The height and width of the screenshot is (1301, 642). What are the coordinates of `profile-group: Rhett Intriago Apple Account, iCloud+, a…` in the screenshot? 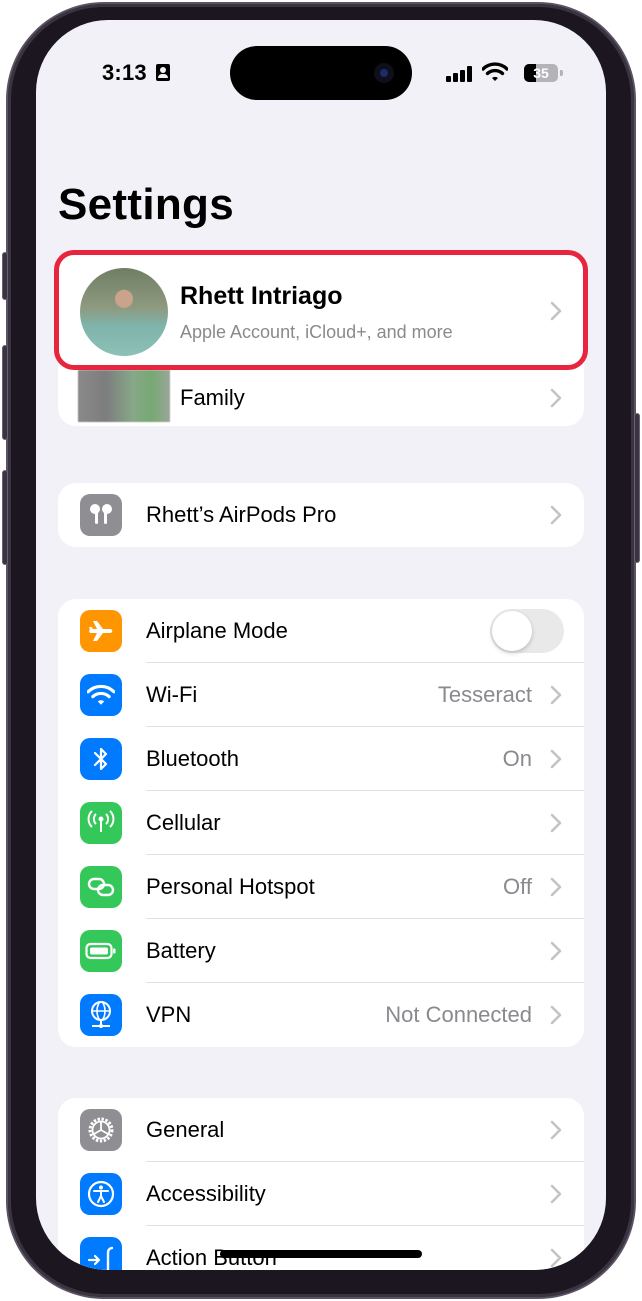 It's located at (321, 339).